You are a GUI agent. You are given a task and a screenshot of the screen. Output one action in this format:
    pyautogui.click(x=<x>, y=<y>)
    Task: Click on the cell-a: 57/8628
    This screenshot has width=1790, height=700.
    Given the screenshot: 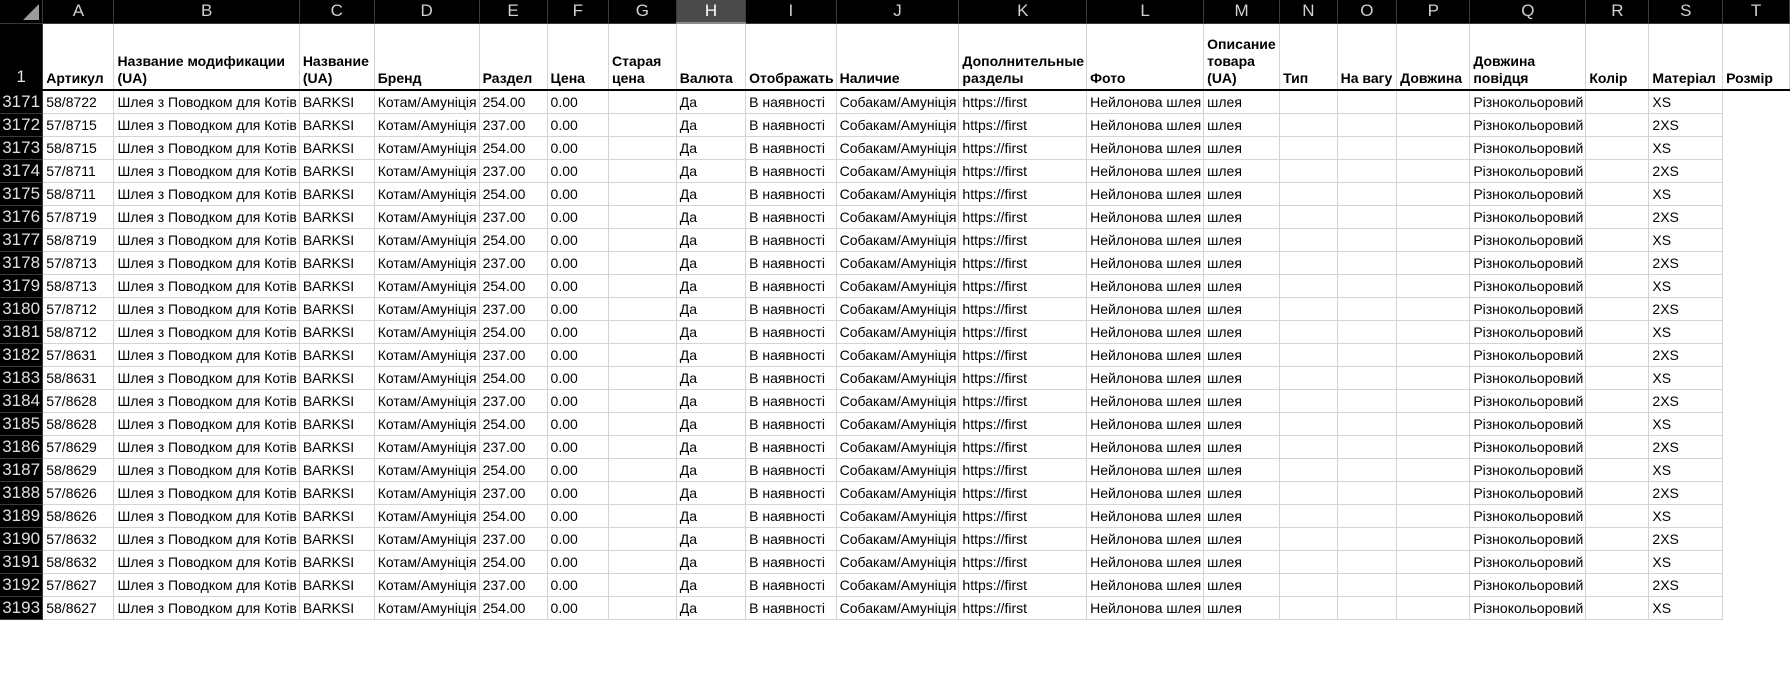 What is the action you would take?
    pyautogui.click(x=78, y=401)
    